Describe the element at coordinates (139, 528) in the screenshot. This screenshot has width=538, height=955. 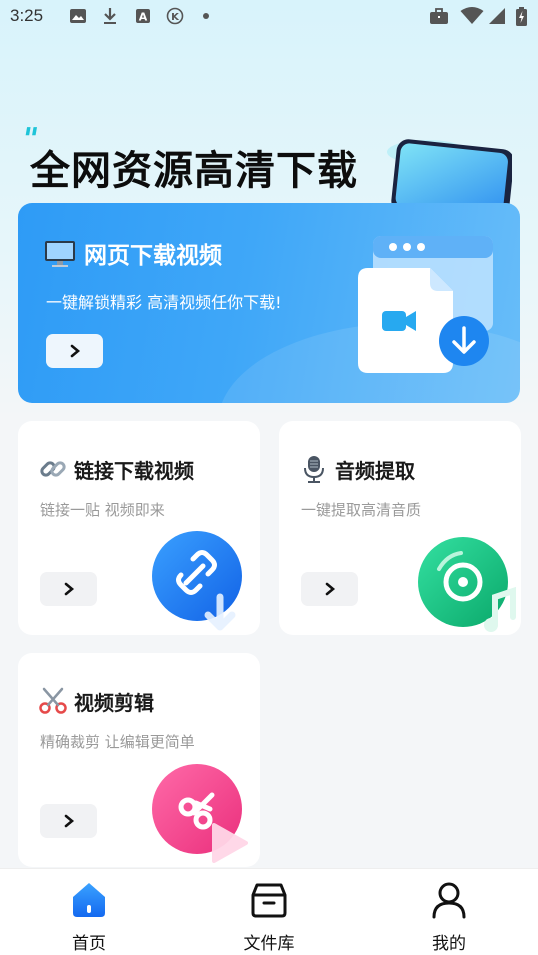
I see `link-download-card: 链接下载视频 链接一贴 视频即来` at that location.